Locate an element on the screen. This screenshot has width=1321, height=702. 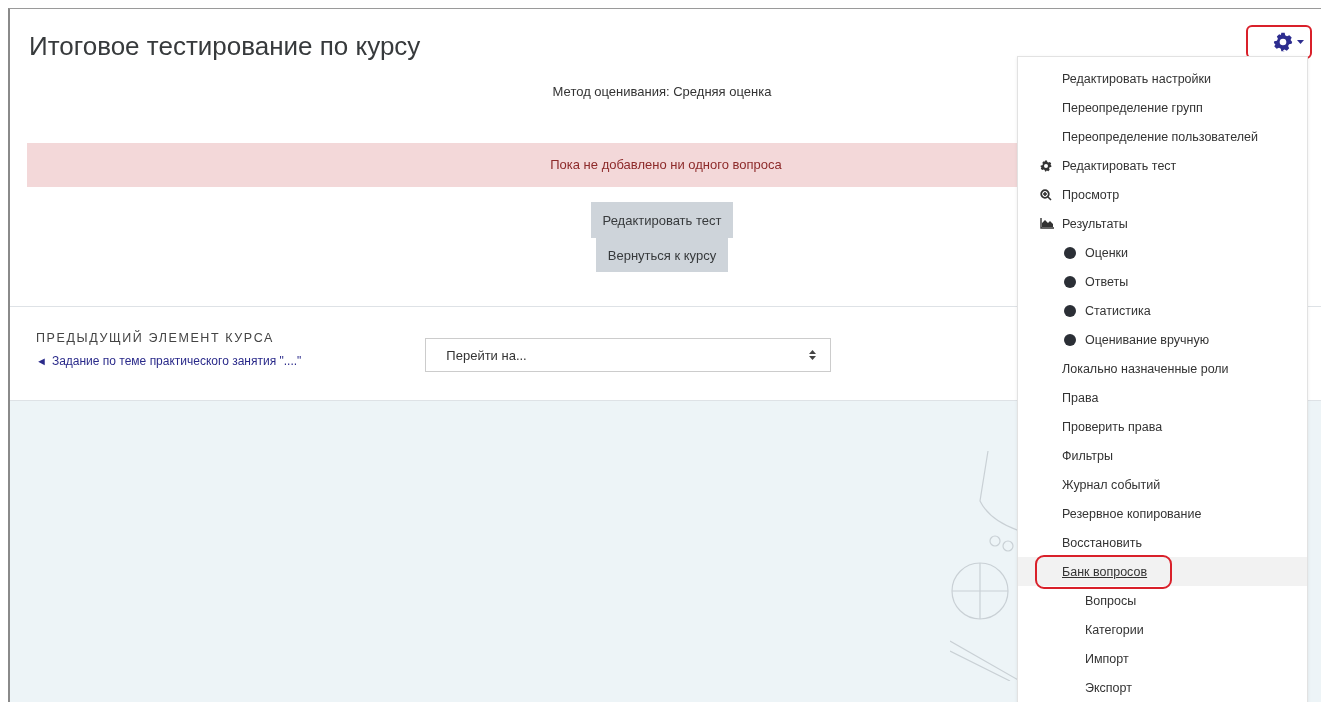
menu-item: Резервное копирование is located at coordinates (1162, 513).